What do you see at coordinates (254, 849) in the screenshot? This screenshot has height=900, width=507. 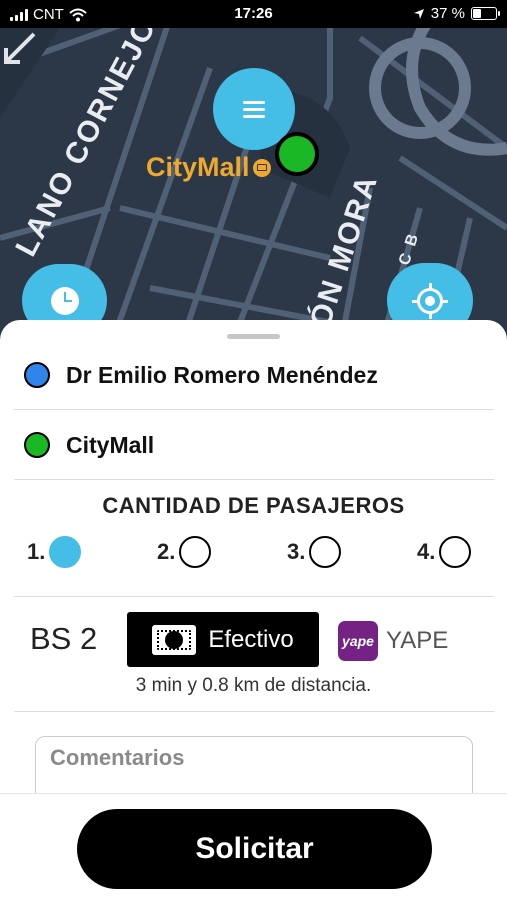 I see `request-button: Solicitar` at bounding box center [254, 849].